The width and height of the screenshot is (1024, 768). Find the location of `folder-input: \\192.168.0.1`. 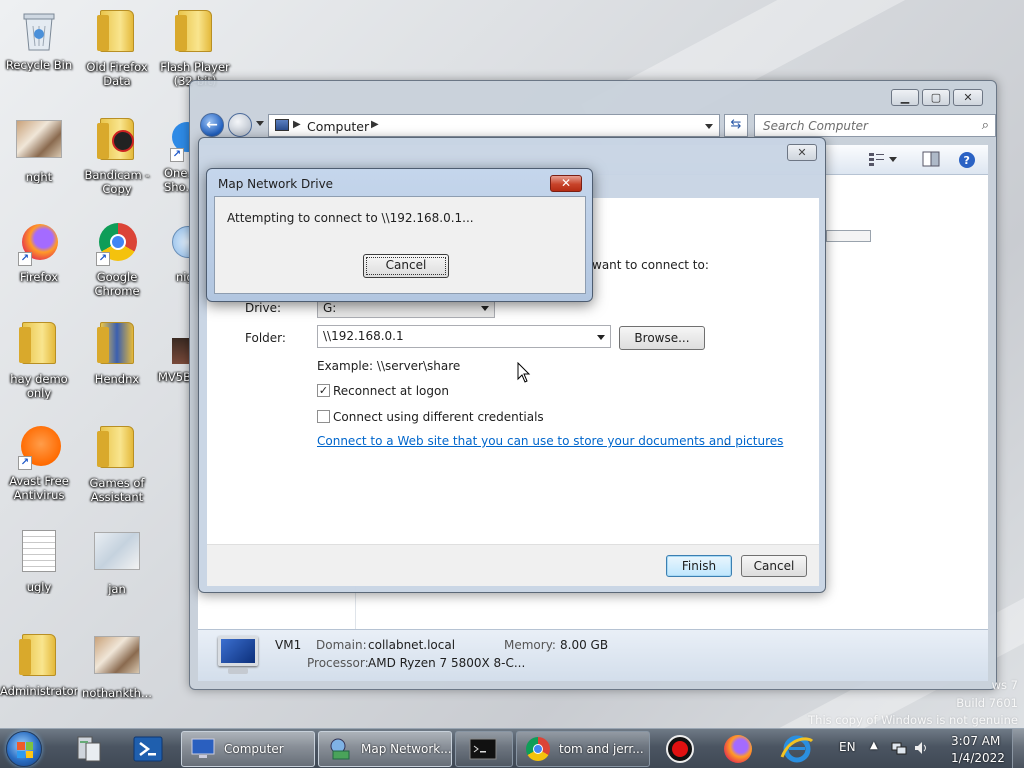

folder-input: \\192.168.0.1 is located at coordinates (464, 336).